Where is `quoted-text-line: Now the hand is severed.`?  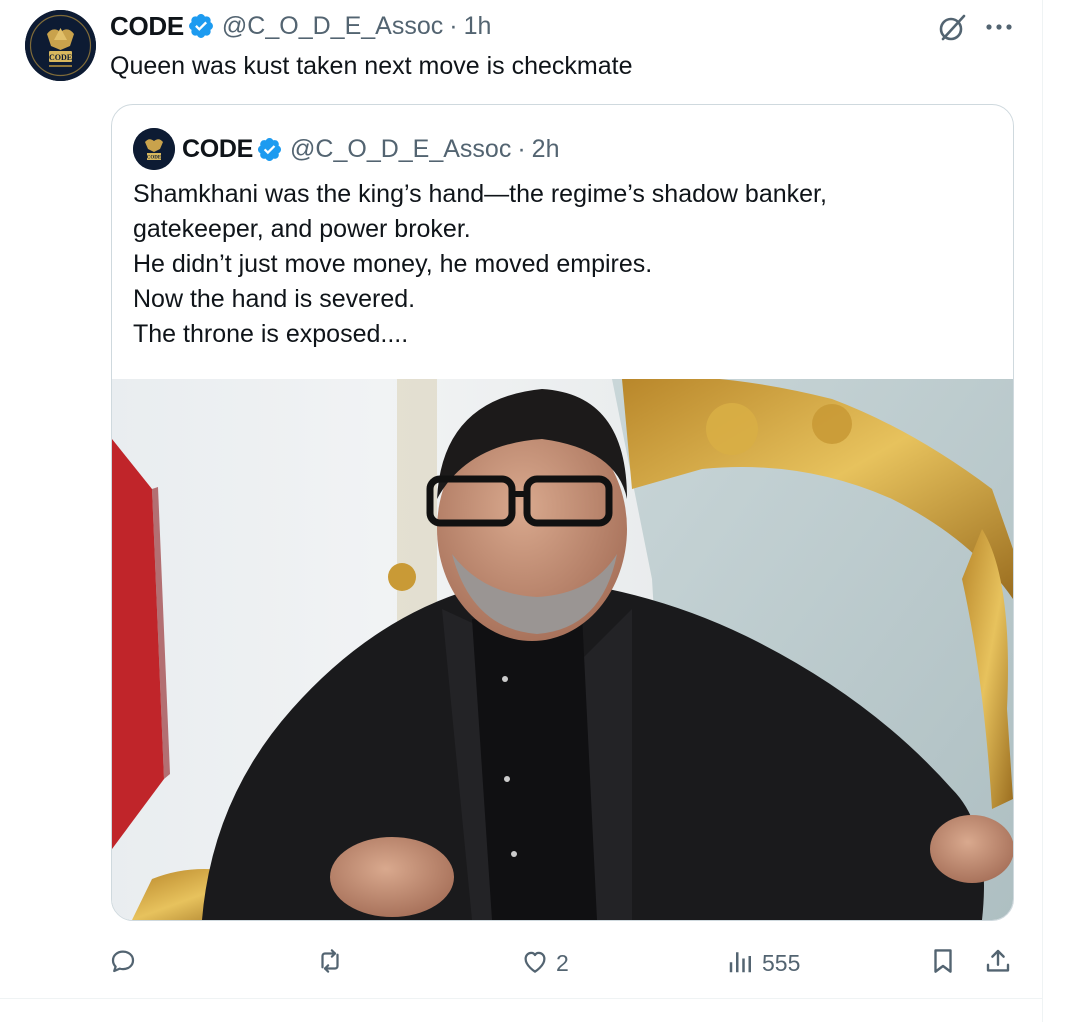 quoted-text-line: Now the hand is severed. is located at coordinates (274, 299).